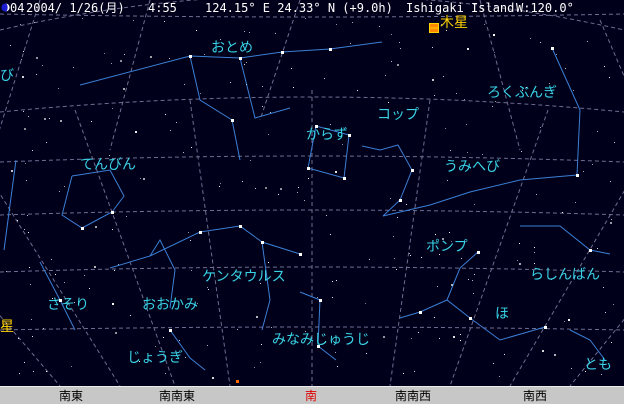 This screenshot has width=624, height=404. What do you see at coordinates (454, 23) in the screenshot?
I see `planet-label-jupiter: 木星` at bounding box center [454, 23].